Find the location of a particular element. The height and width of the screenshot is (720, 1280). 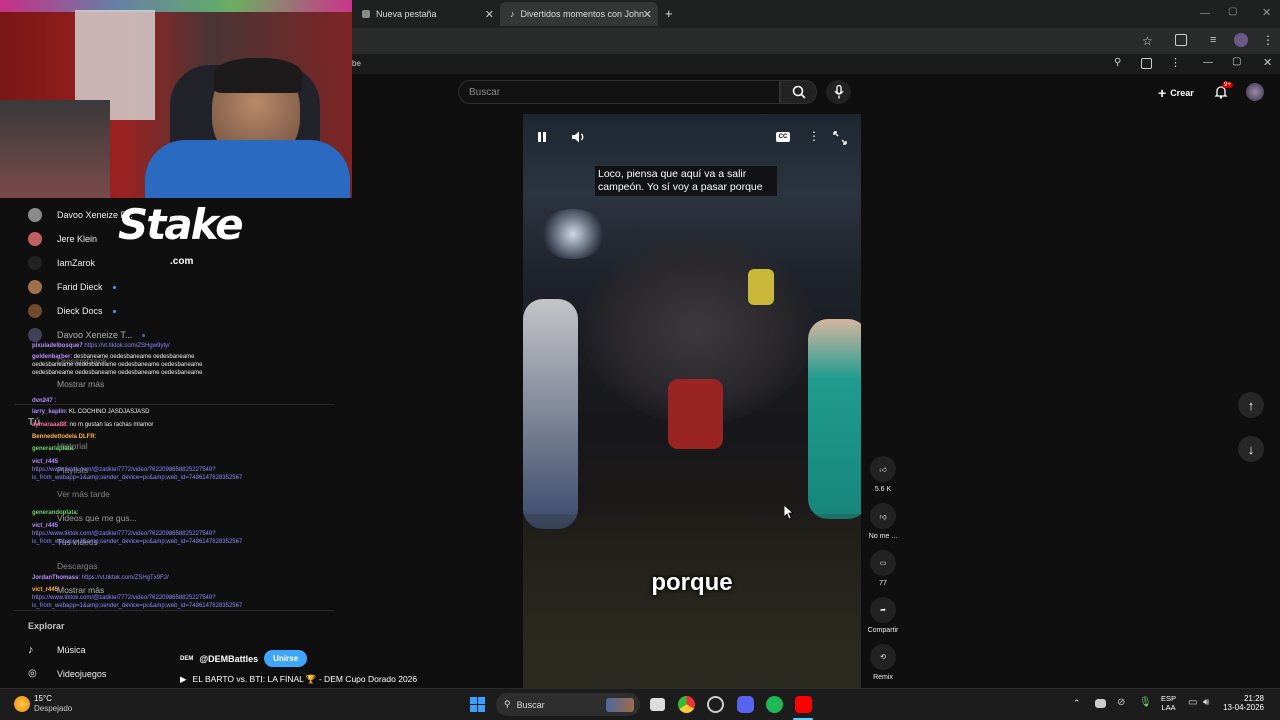

weather-moon-icon is located at coordinates (22, 704).